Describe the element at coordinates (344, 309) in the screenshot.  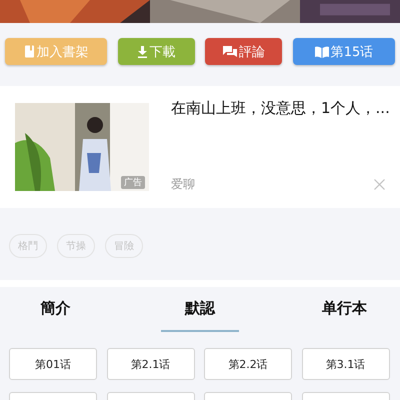
I see `tab: 单行本` at that location.